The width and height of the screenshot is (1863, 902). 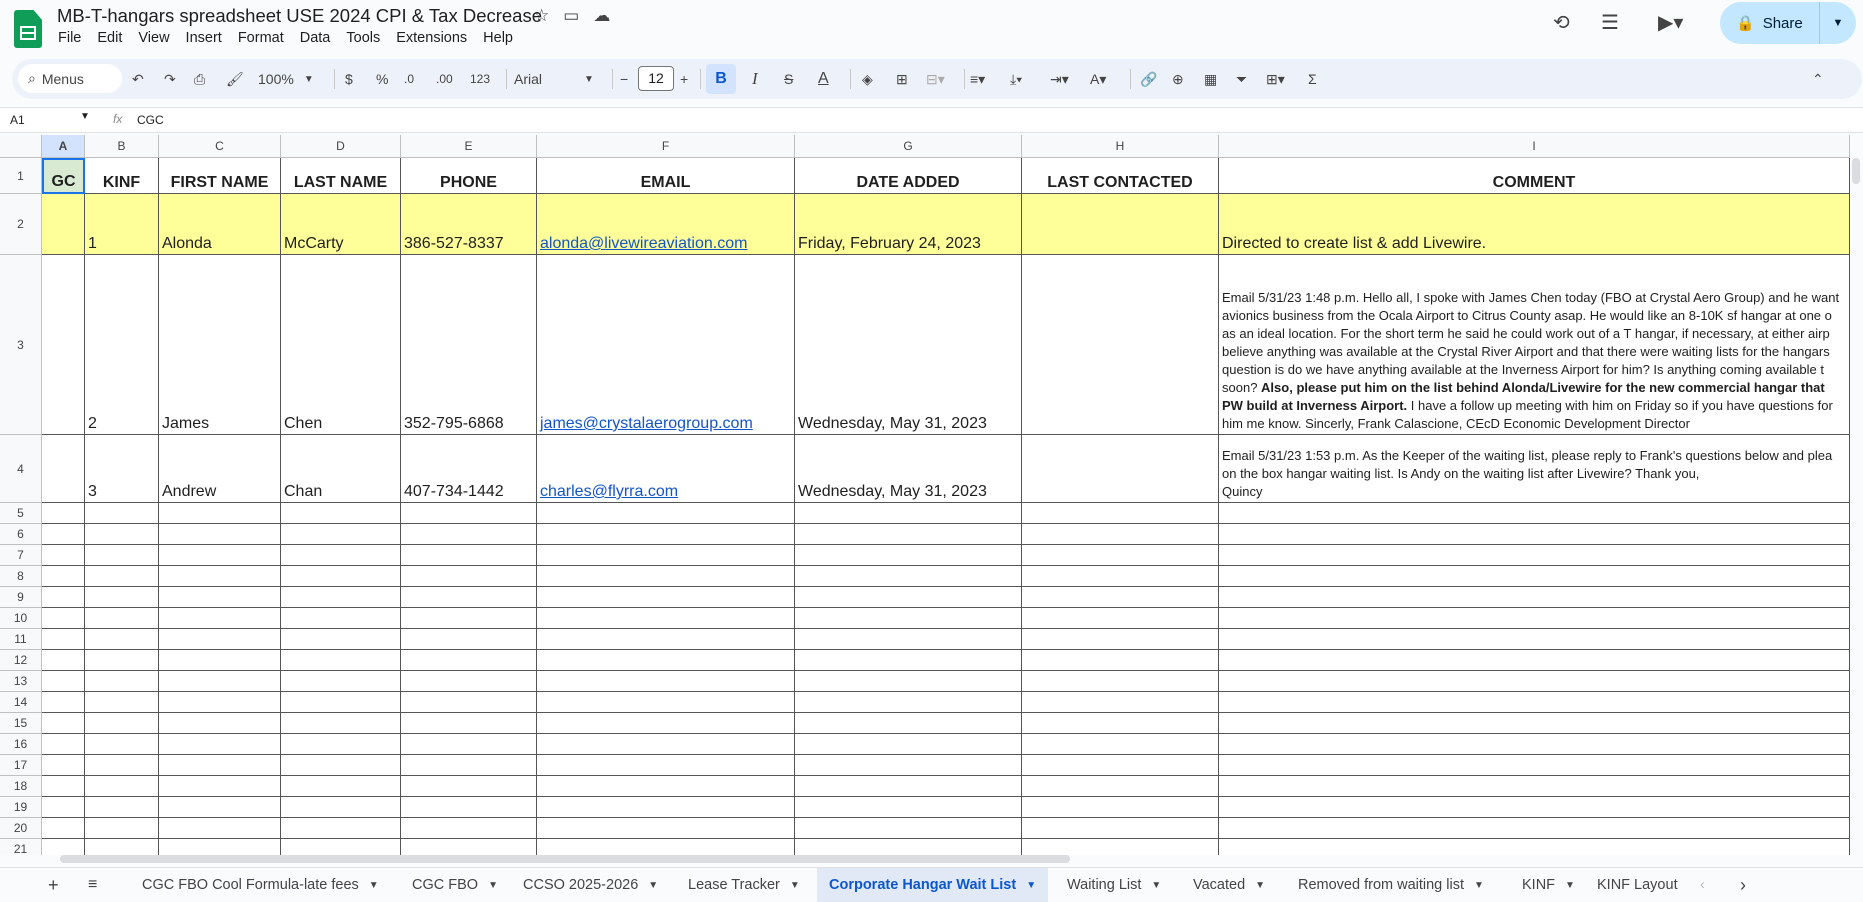 I want to click on tab-kinf-layout: KINF Layout, so click(x=1637, y=885).